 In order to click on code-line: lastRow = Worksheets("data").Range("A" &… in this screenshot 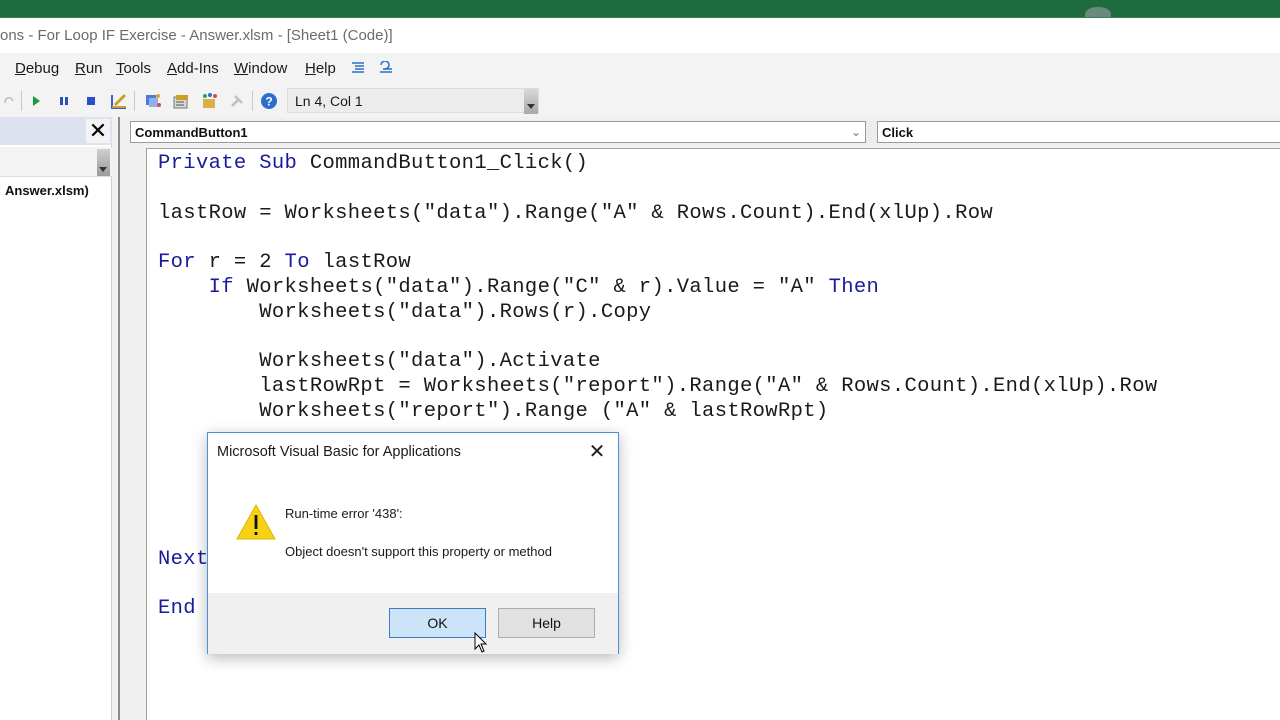, I will do `click(575, 213)`.